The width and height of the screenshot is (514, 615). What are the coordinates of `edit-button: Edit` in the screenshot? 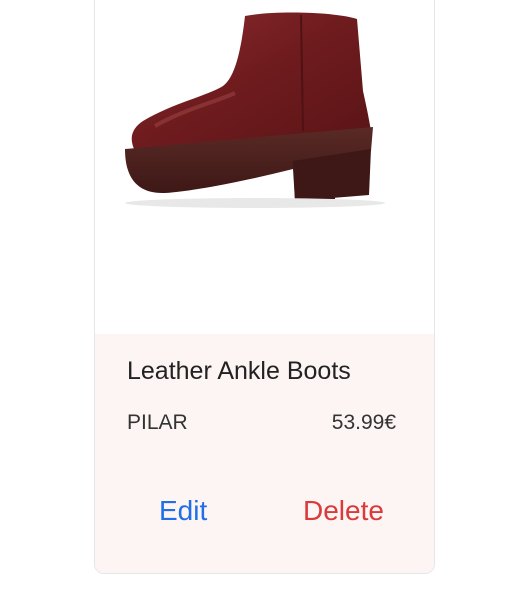 It's located at (183, 511).